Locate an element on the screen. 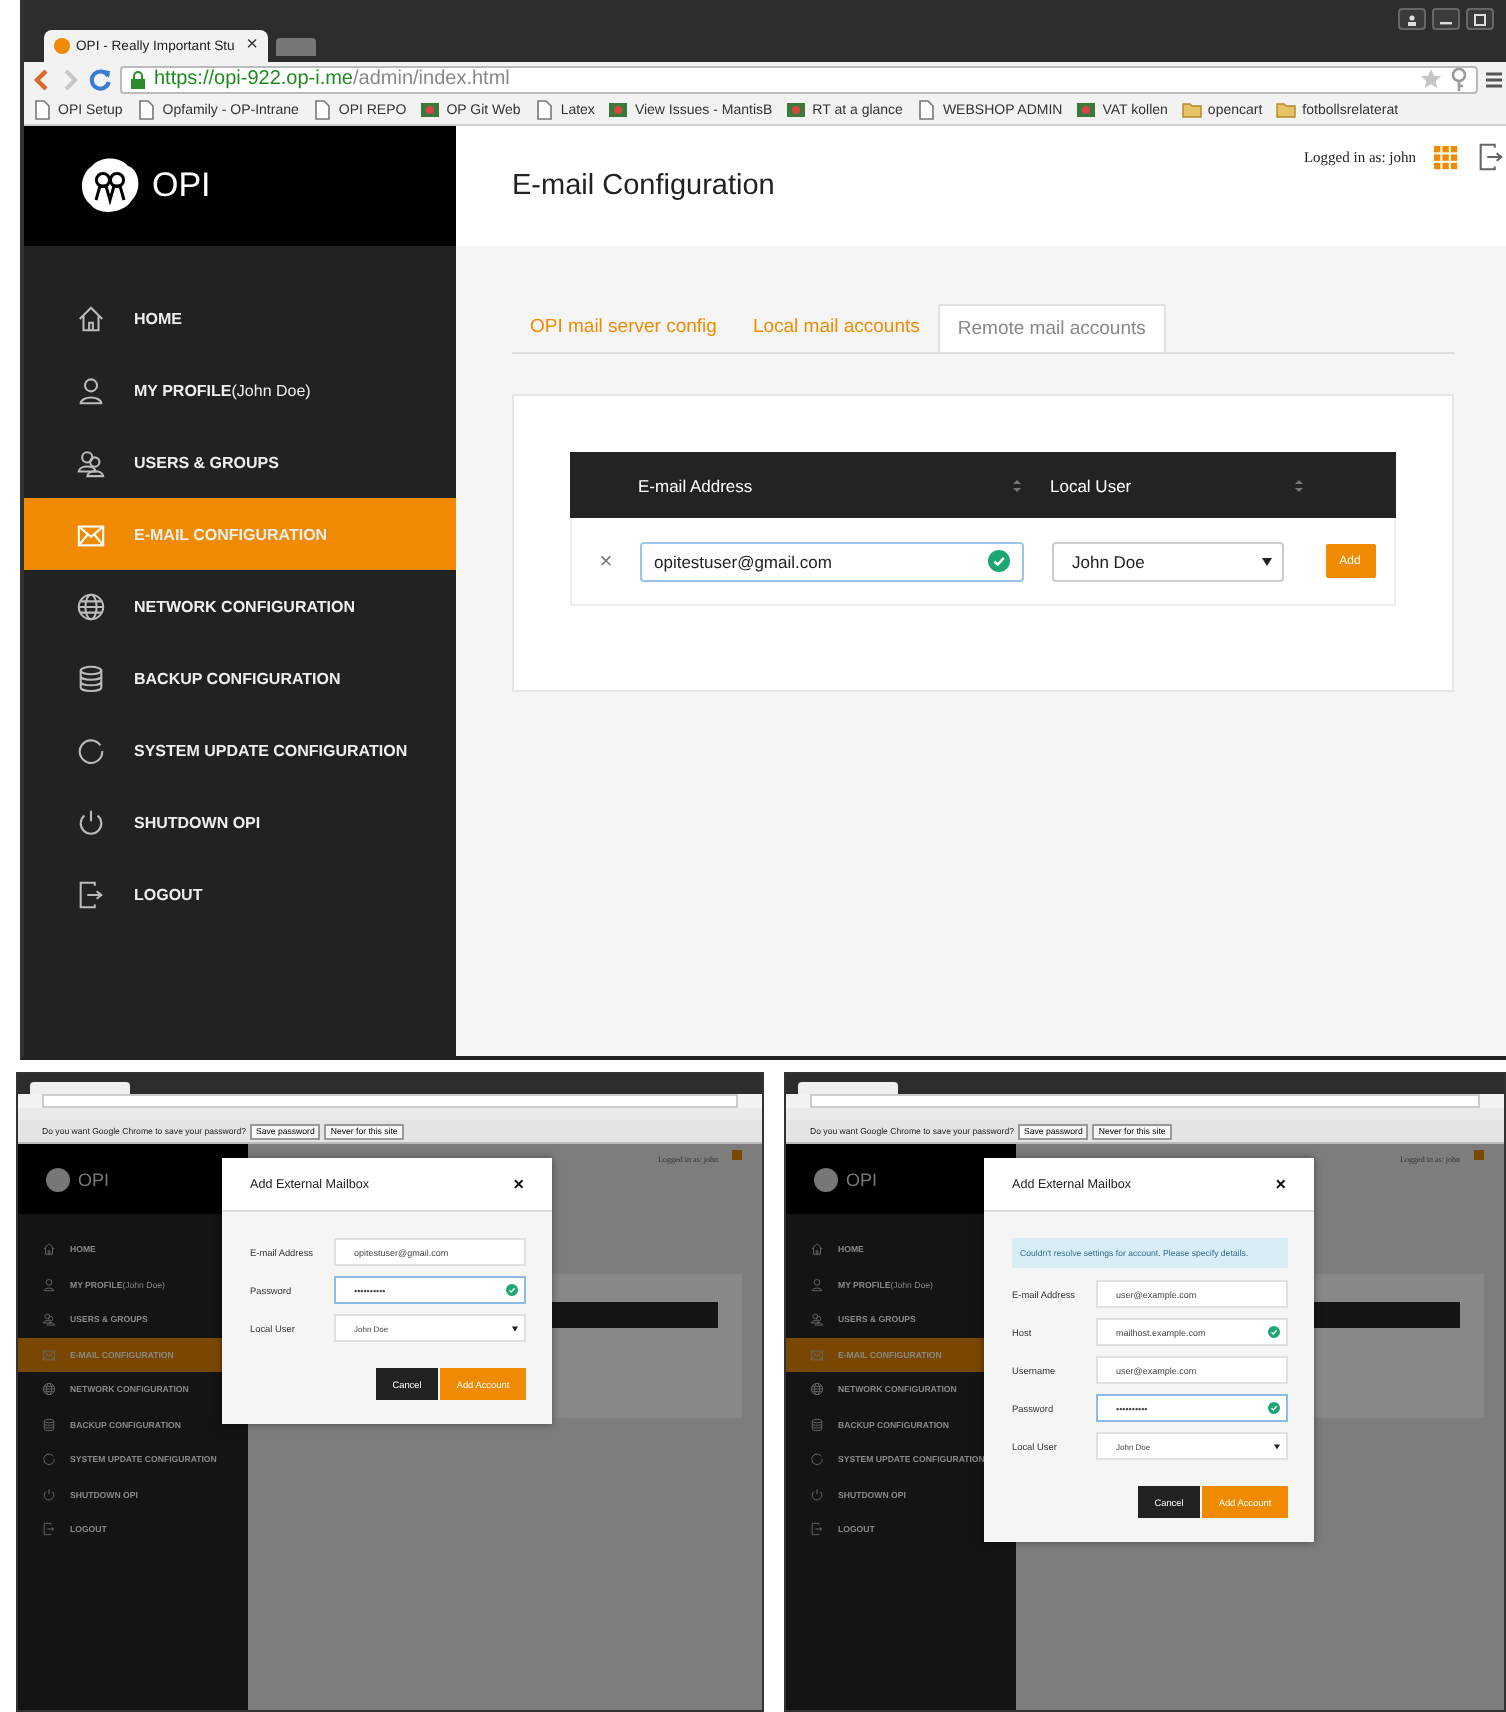  reload-icon is located at coordinates (100, 79).